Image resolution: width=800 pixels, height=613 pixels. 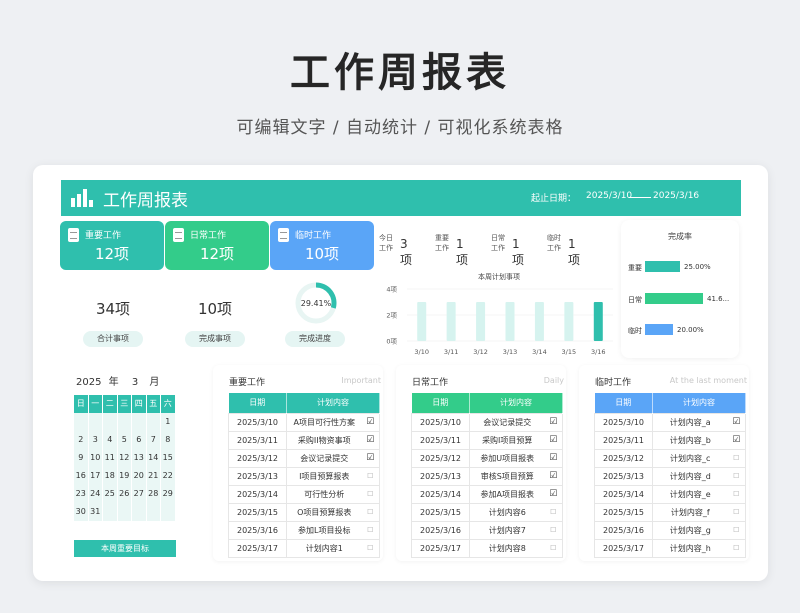 I want to click on calendar-day: 17, so click(x=95, y=476).